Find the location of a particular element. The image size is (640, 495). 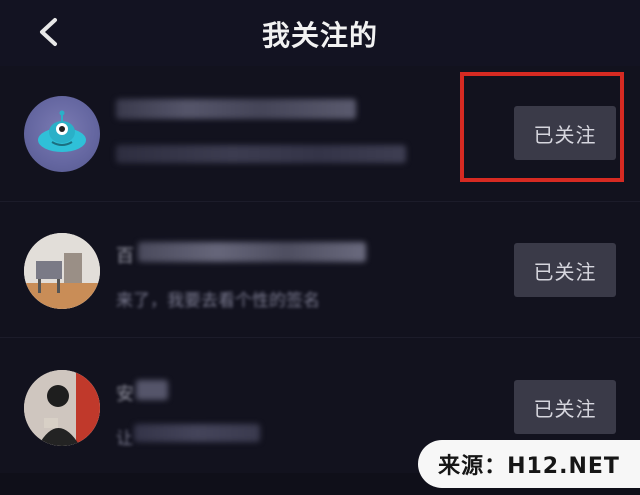

highlight-annotation-box is located at coordinates (542, 127).